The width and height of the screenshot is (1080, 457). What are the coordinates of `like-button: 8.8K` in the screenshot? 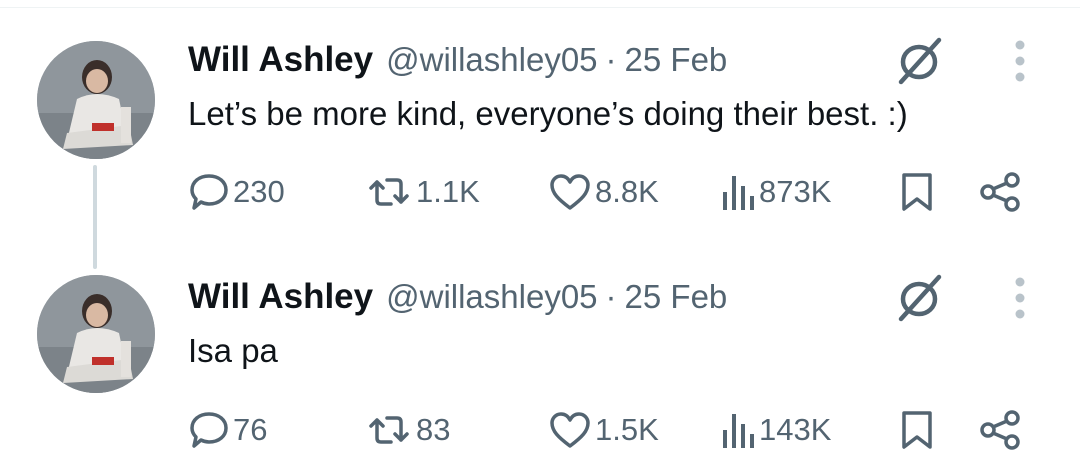 It's located at (603, 192).